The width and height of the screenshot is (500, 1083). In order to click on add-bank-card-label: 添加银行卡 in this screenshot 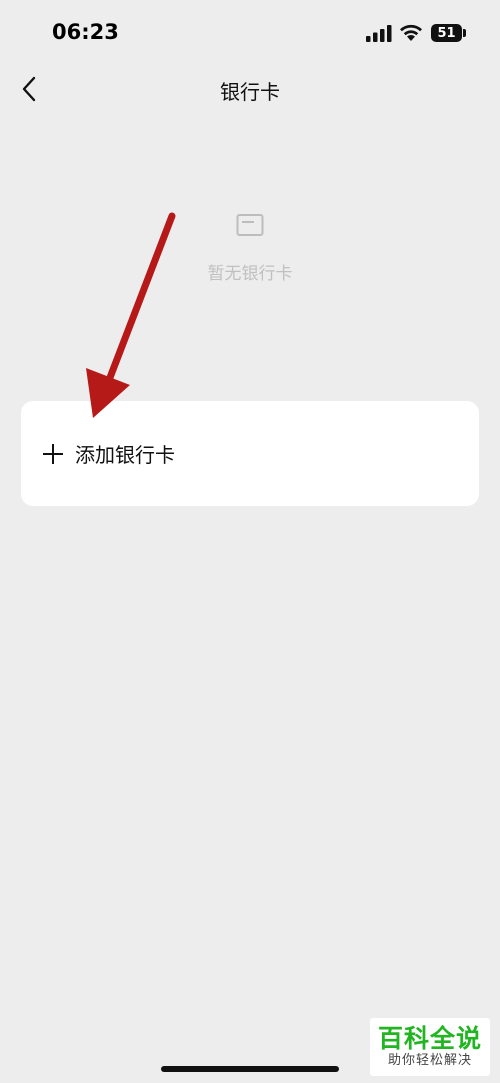, I will do `click(125, 455)`.